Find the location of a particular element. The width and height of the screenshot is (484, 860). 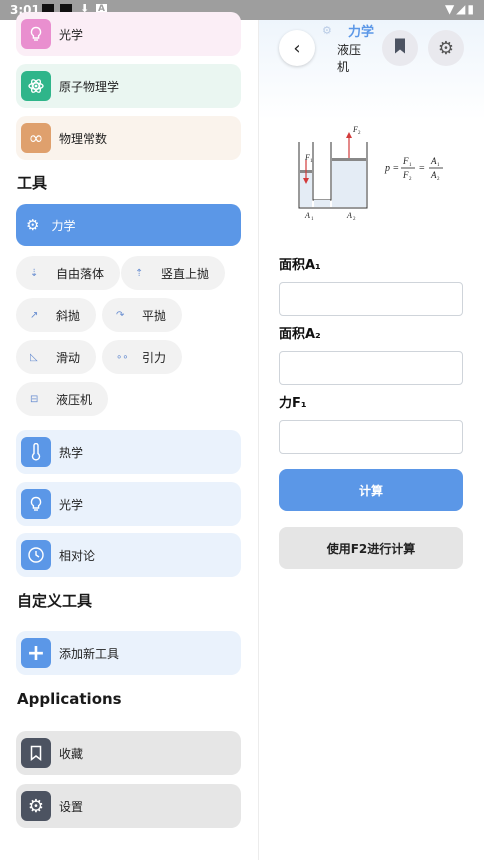

tool-chip-oblique-throw: ↗ 斜抛 is located at coordinates (56, 315).